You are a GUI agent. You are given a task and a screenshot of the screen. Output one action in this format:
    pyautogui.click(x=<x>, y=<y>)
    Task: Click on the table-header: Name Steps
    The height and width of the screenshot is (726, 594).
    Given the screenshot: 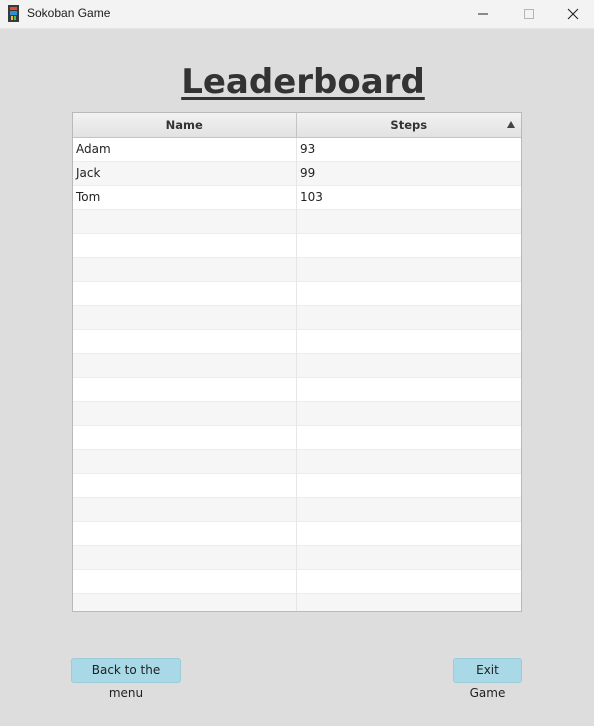 What is the action you would take?
    pyautogui.click(x=297, y=125)
    